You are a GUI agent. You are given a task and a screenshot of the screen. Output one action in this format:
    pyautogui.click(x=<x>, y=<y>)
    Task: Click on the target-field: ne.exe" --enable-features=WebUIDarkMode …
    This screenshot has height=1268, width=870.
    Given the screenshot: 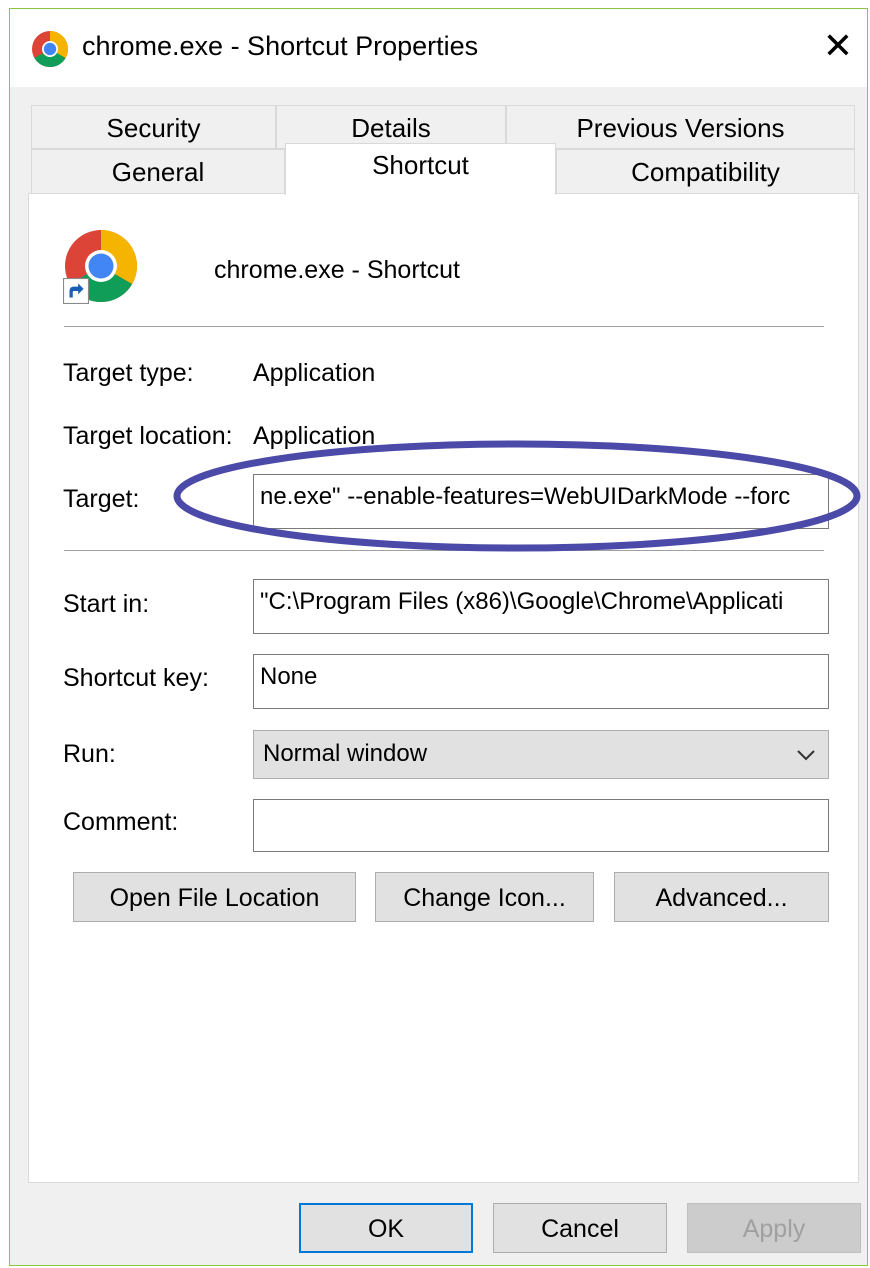 What is the action you would take?
    pyautogui.click(x=541, y=501)
    